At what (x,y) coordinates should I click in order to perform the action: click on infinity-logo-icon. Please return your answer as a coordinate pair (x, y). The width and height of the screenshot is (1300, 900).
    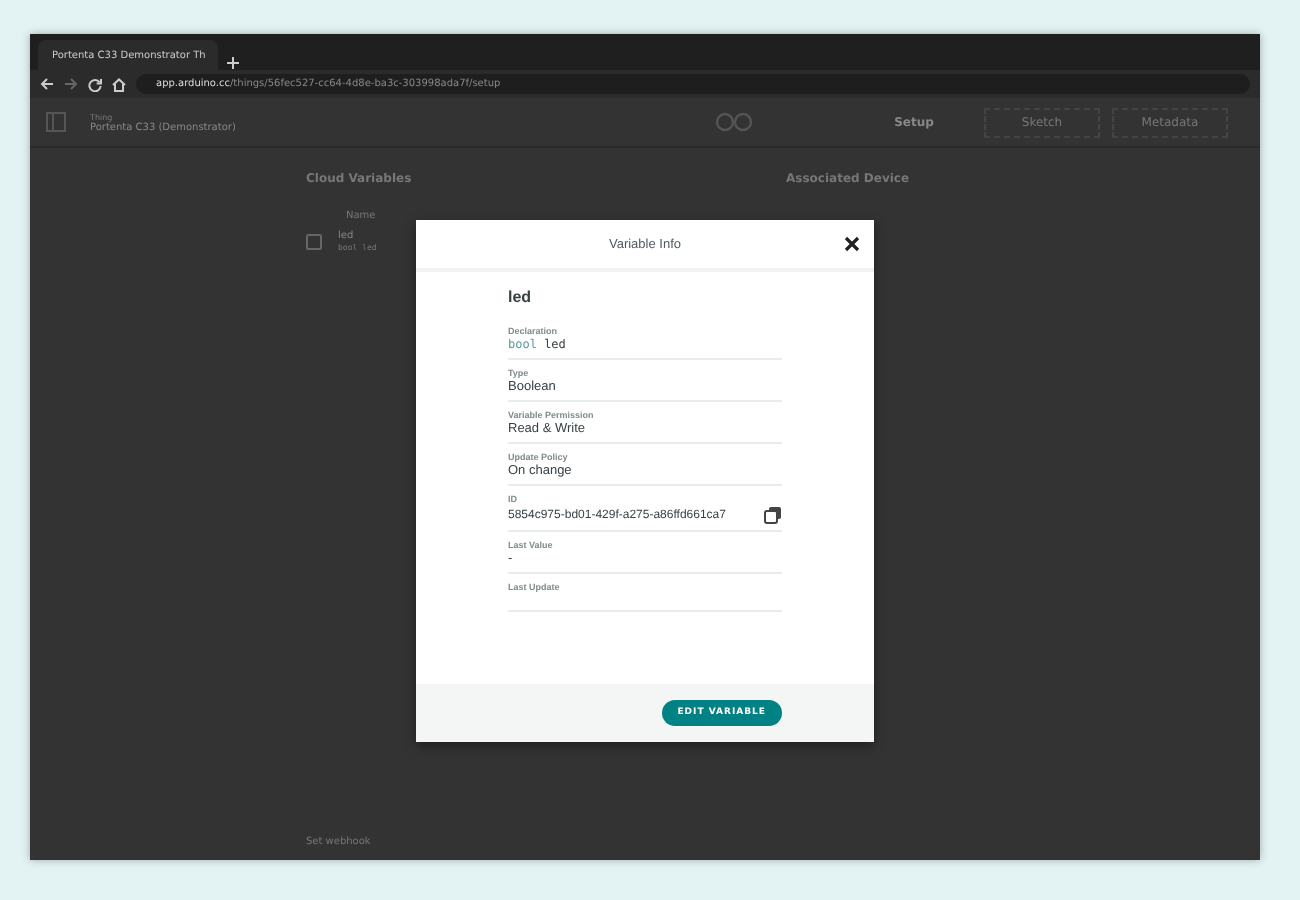
    Looking at the image, I should click on (734, 122).